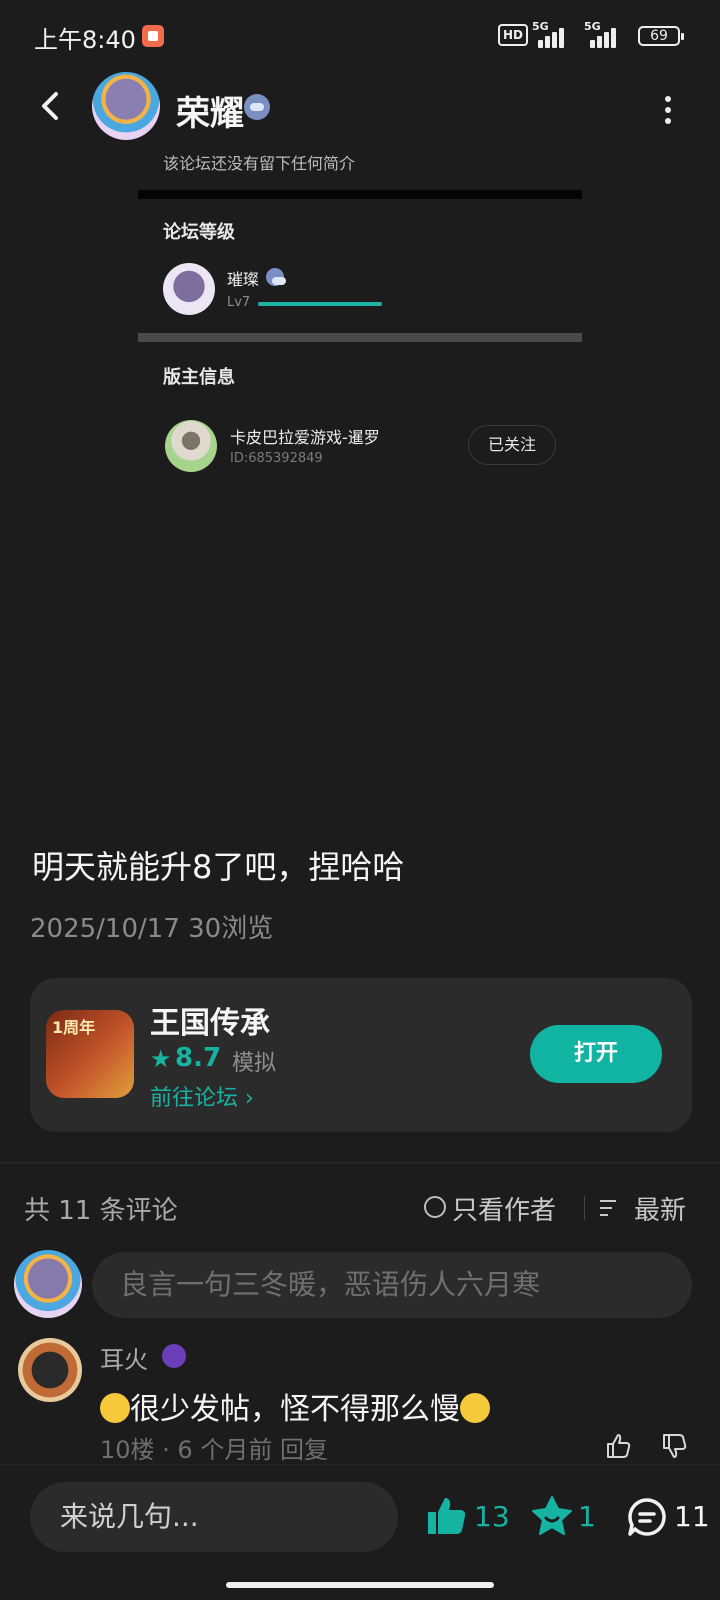 This screenshot has height=1600, width=720. What do you see at coordinates (295, 1409) in the screenshot?
I see `comment-body: 很少发帖，怪不得那么慢` at bounding box center [295, 1409].